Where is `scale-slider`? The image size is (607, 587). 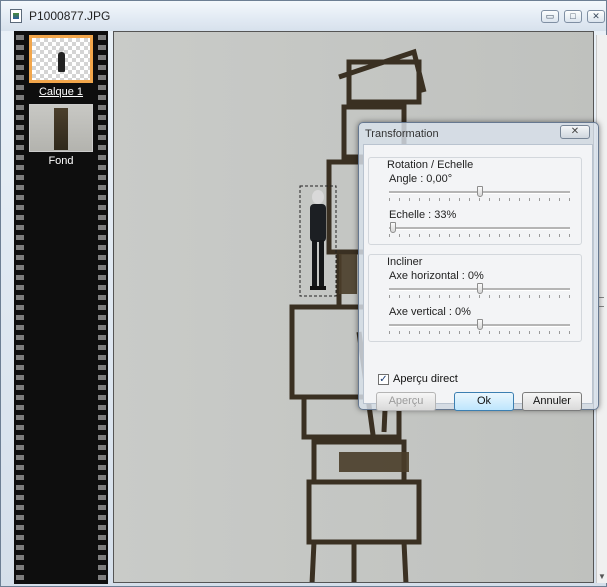 scale-slider is located at coordinates (479, 229).